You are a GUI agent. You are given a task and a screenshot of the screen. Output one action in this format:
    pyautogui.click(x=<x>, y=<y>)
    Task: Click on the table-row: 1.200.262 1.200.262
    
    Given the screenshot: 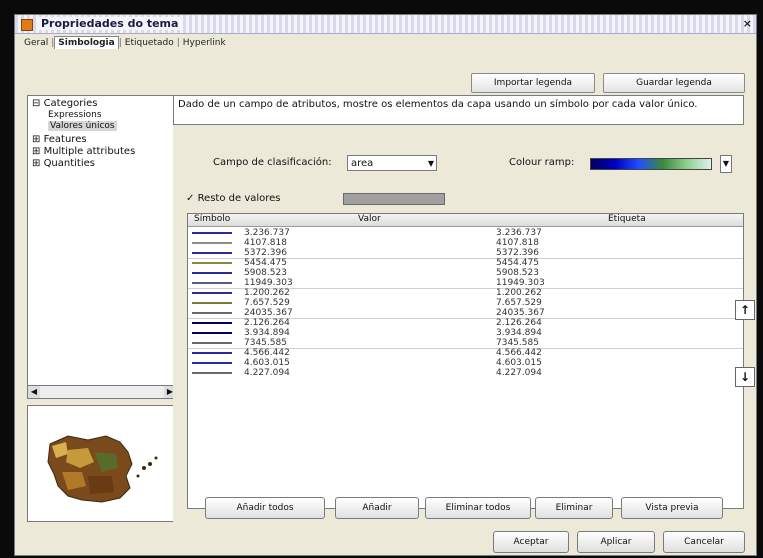 What is the action you would take?
    pyautogui.click(x=465, y=293)
    